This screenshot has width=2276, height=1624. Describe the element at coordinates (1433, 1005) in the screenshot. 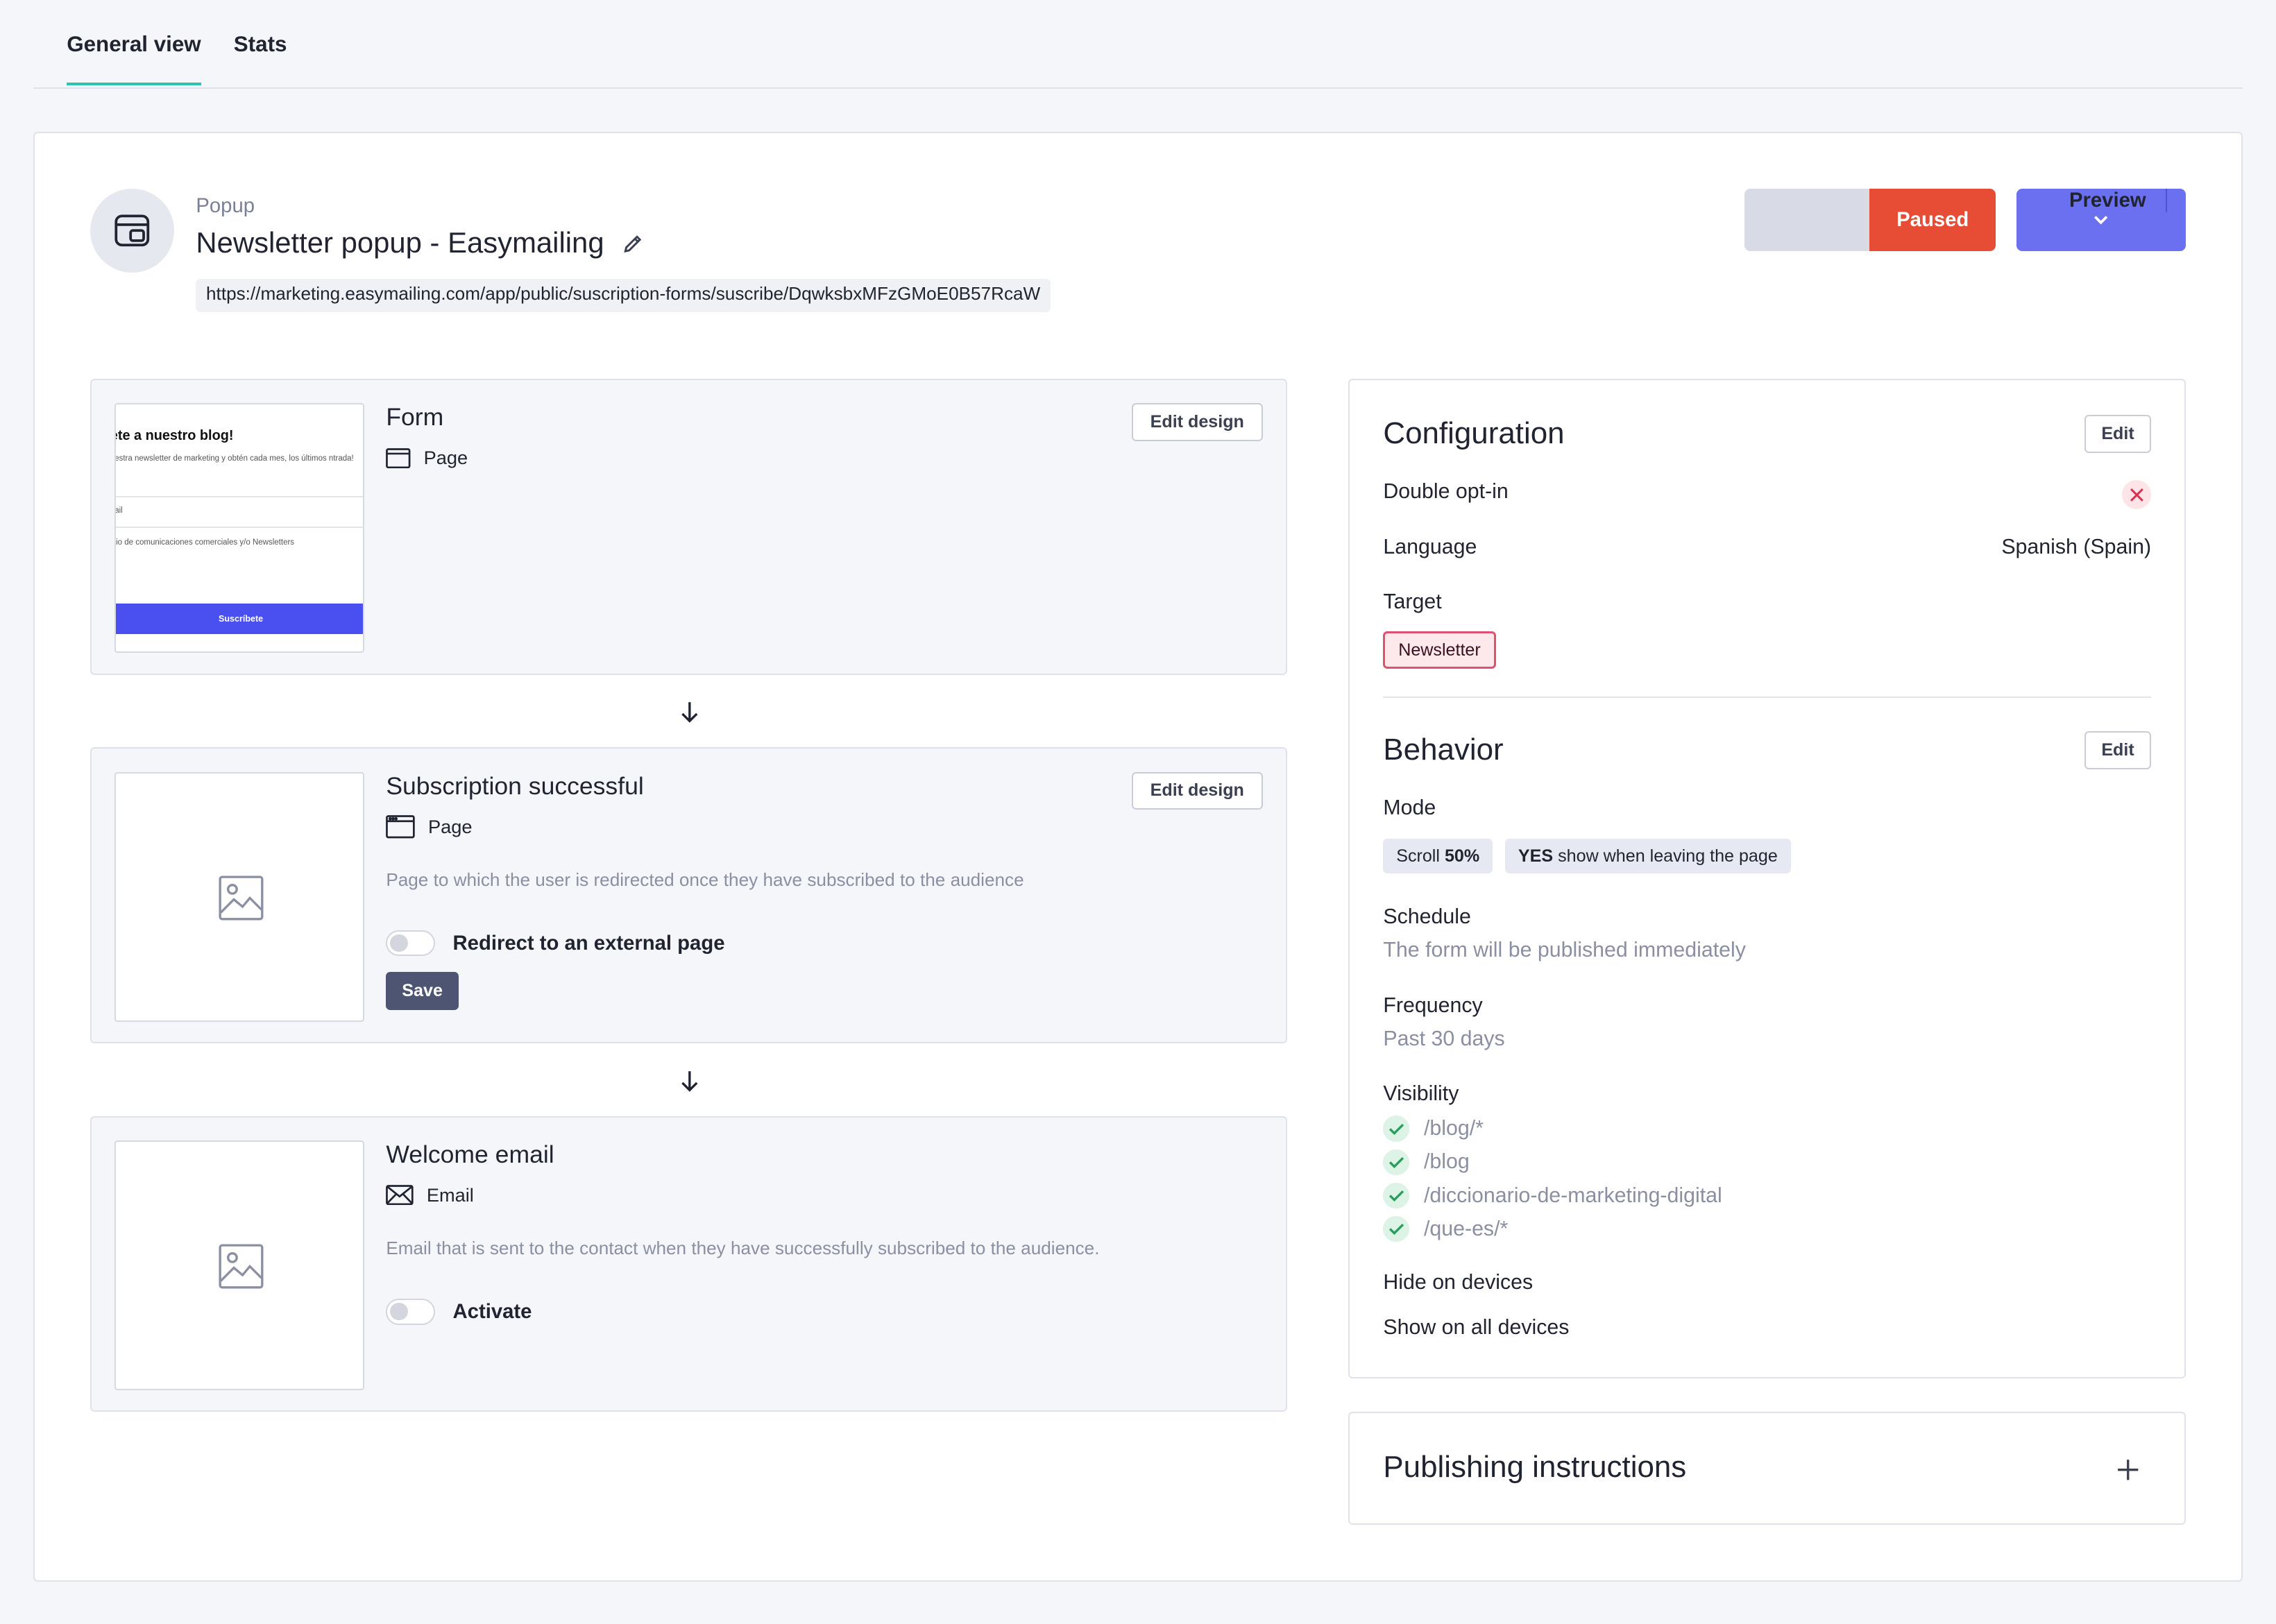

I see `frequency-label: Frequency` at that location.